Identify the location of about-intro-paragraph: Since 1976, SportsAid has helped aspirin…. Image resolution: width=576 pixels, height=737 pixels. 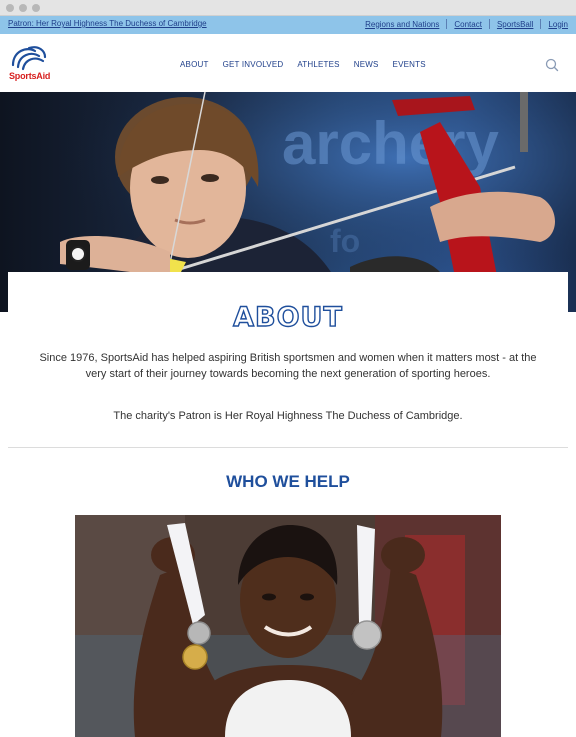
(288, 366).